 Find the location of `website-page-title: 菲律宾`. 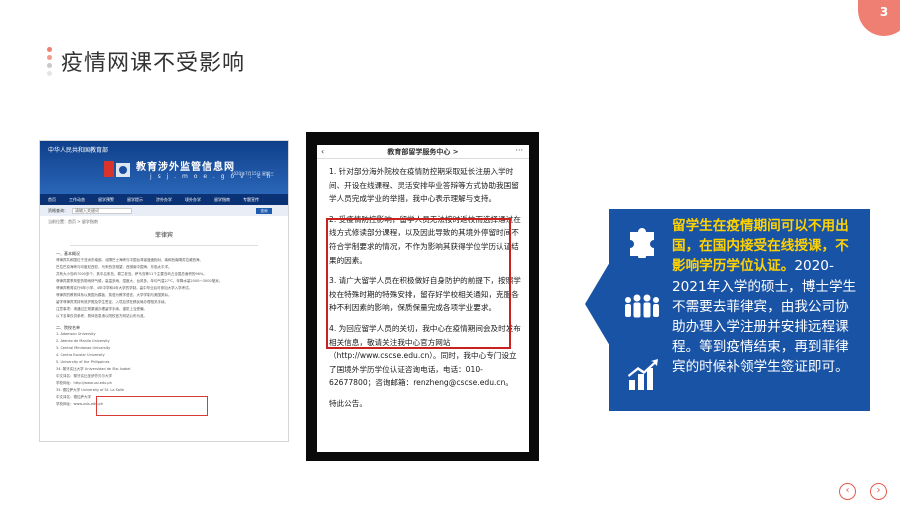

website-page-title: 菲律宾 is located at coordinates (163, 235).